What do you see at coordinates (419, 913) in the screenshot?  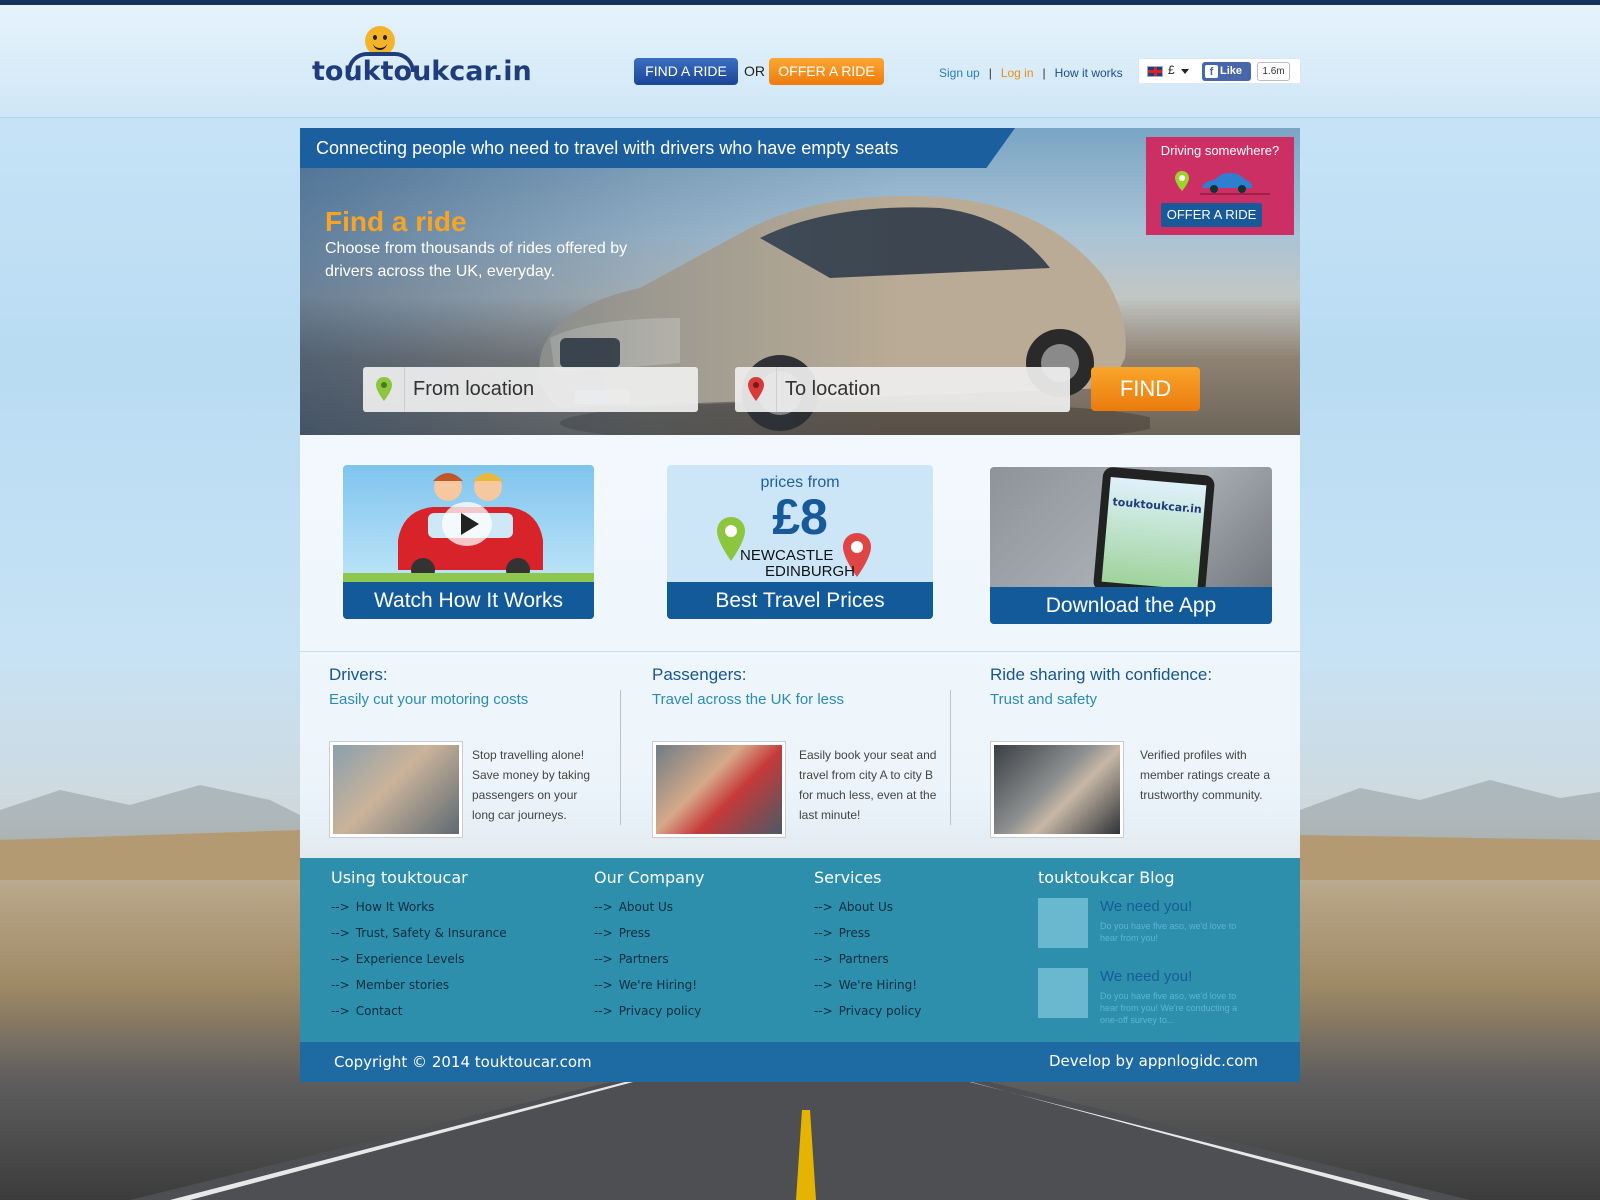 I see `footer-link: --> How It Works` at bounding box center [419, 913].